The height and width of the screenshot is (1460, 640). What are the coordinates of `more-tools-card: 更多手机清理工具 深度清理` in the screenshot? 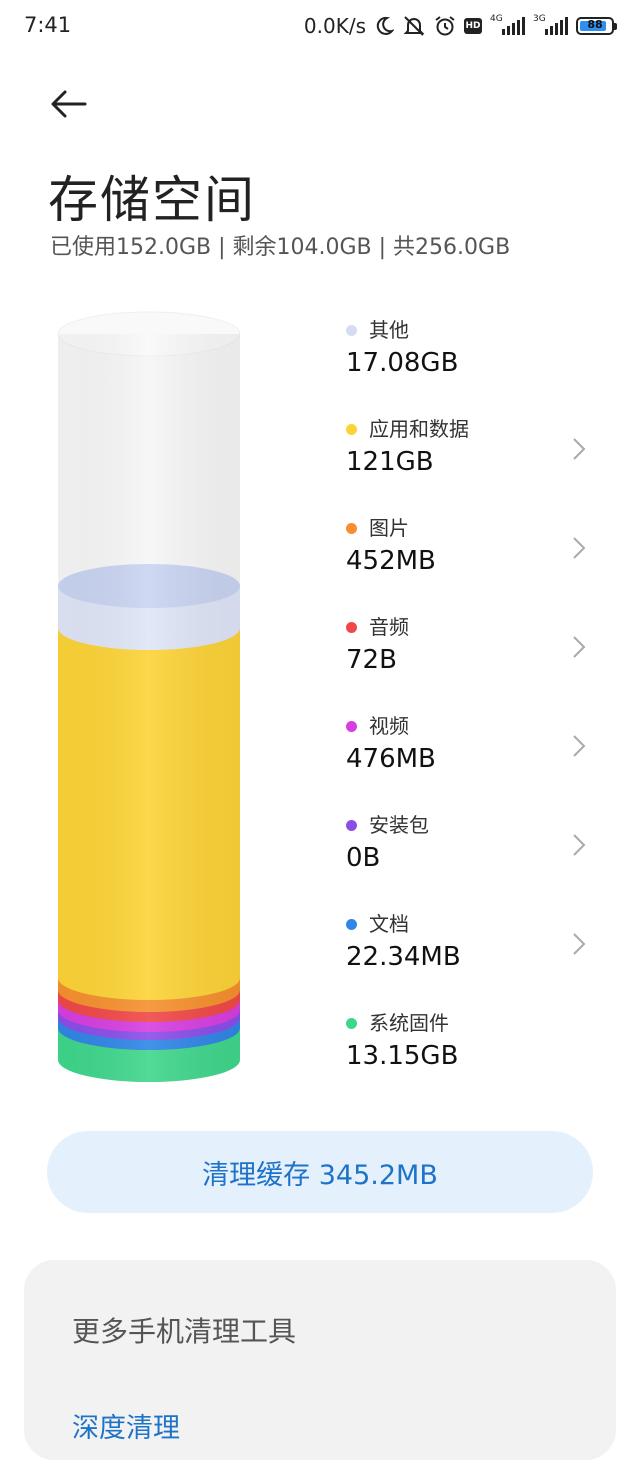 It's located at (320, 1360).